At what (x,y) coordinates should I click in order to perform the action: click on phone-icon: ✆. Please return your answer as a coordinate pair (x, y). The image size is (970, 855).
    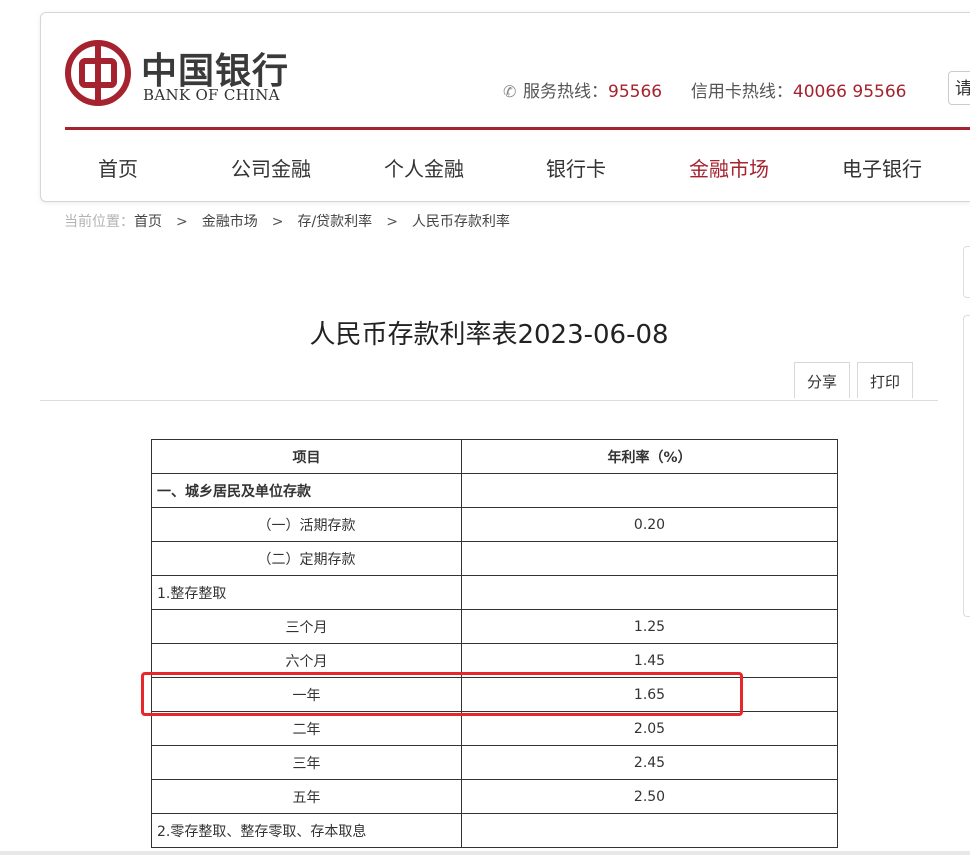
    Looking at the image, I should click on (510, 91).